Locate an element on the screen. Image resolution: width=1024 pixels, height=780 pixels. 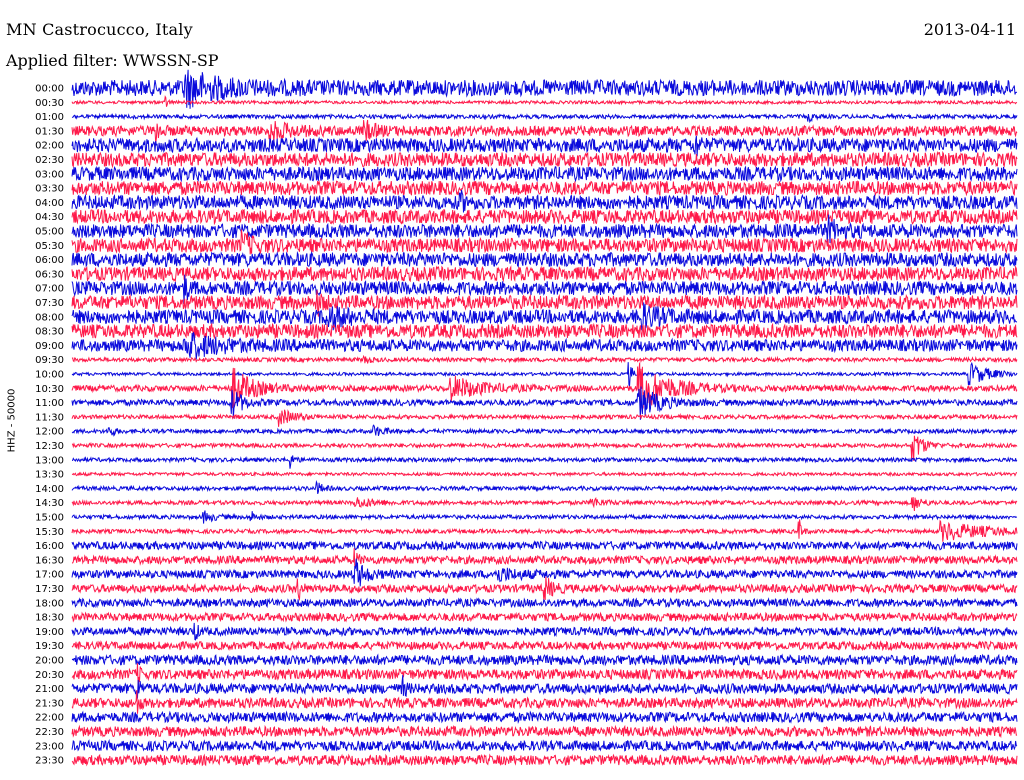
row-time-label: 14:00 is located at coordinates (49, 489).